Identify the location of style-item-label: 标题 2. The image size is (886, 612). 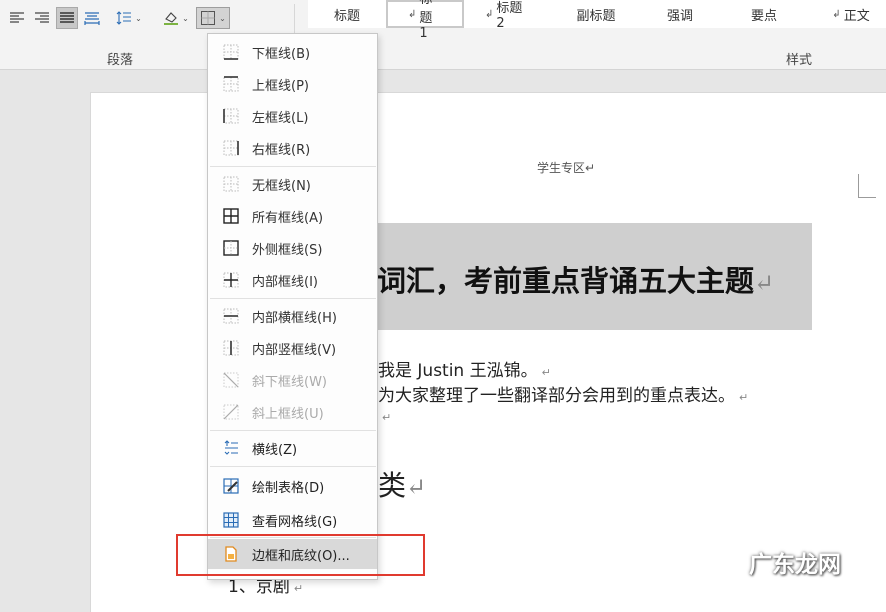
(509, 16).